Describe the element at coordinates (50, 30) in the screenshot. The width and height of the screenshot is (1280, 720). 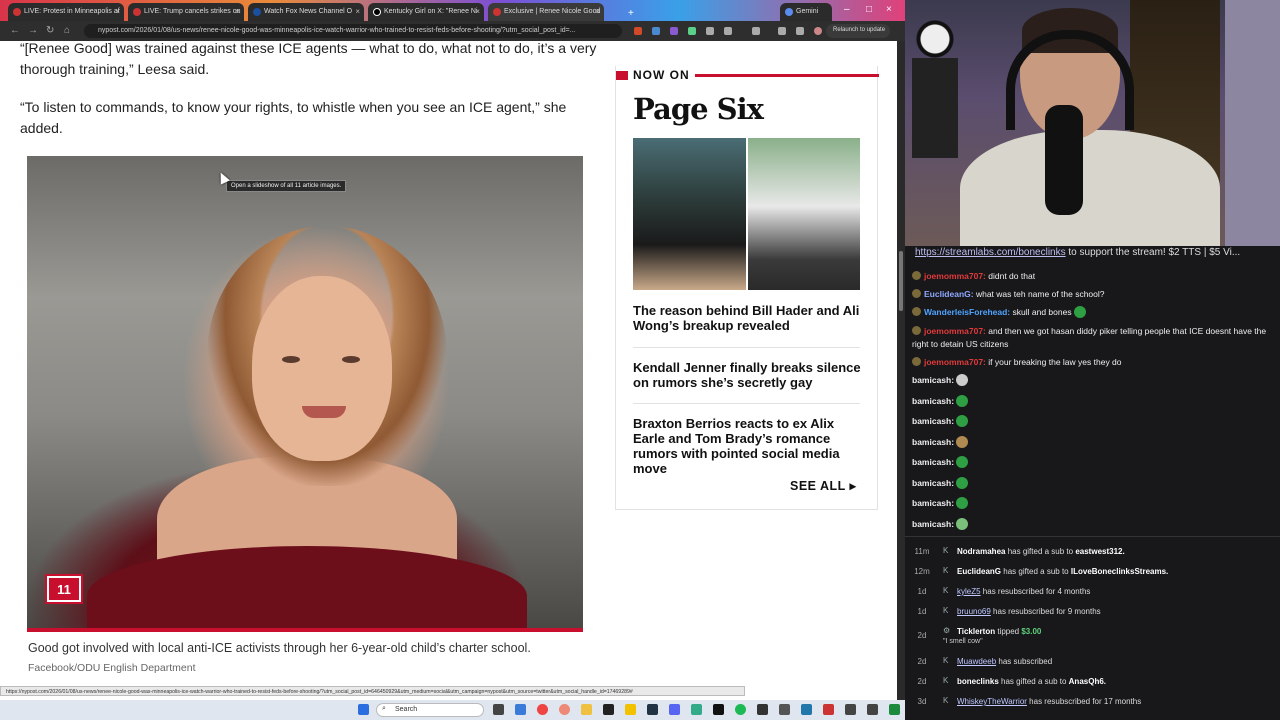
I see `reload-icon: ↻` at that location.